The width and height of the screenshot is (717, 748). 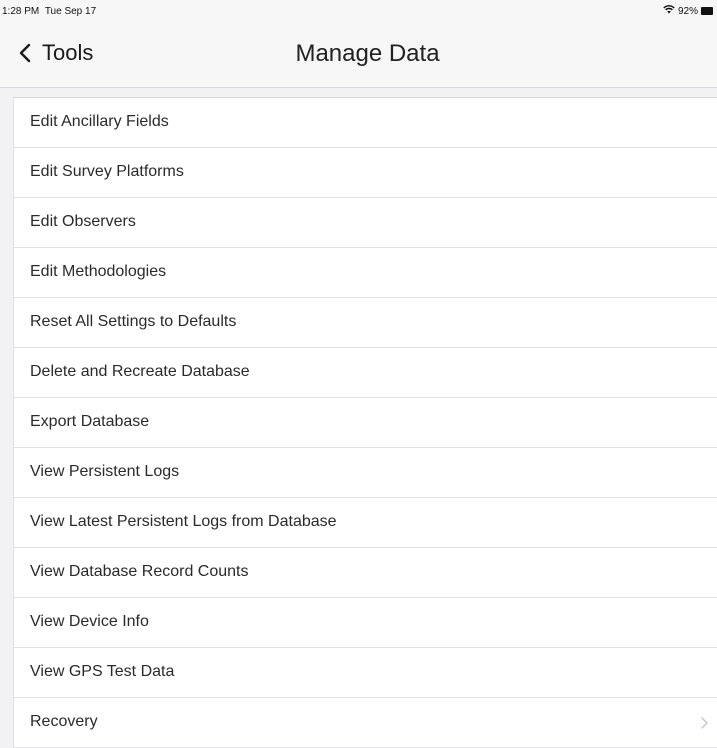 I want to click on list-item-label: Delete and Recreate Database, so click(x=140, y=371).